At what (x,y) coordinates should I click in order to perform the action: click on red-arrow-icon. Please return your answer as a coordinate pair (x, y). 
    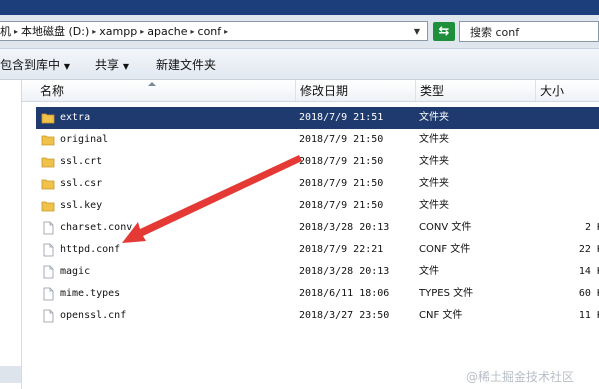
    Looking at the image, I should click on (212, 199).